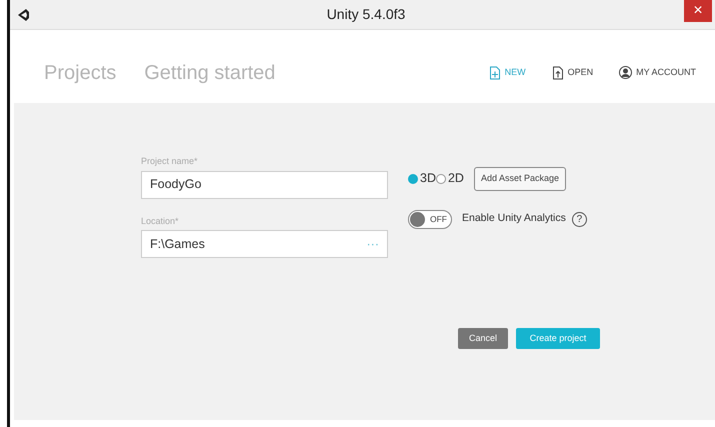  I want to click on unity-logo-icon, so click(24, 15).